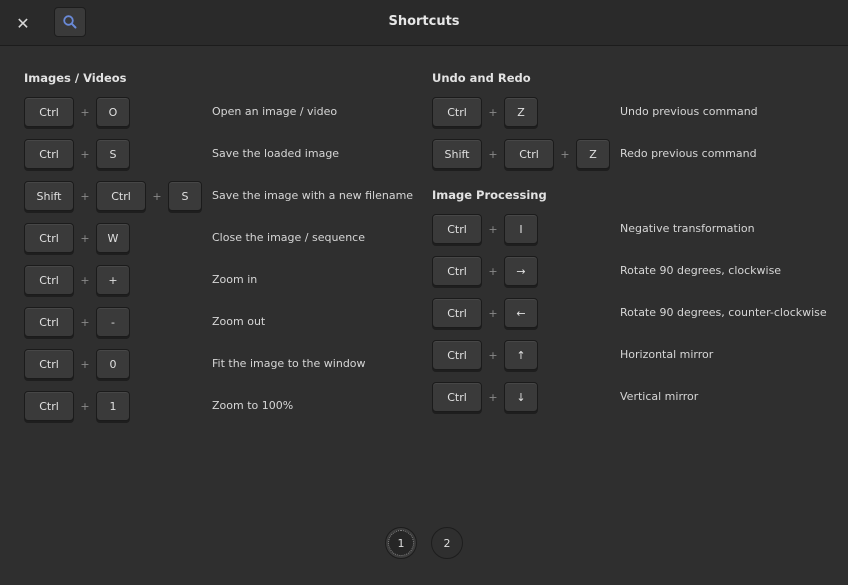  I want to click on shortcut-description: Rotate 90 degrees, counter-clockwise, so click(723, 312).